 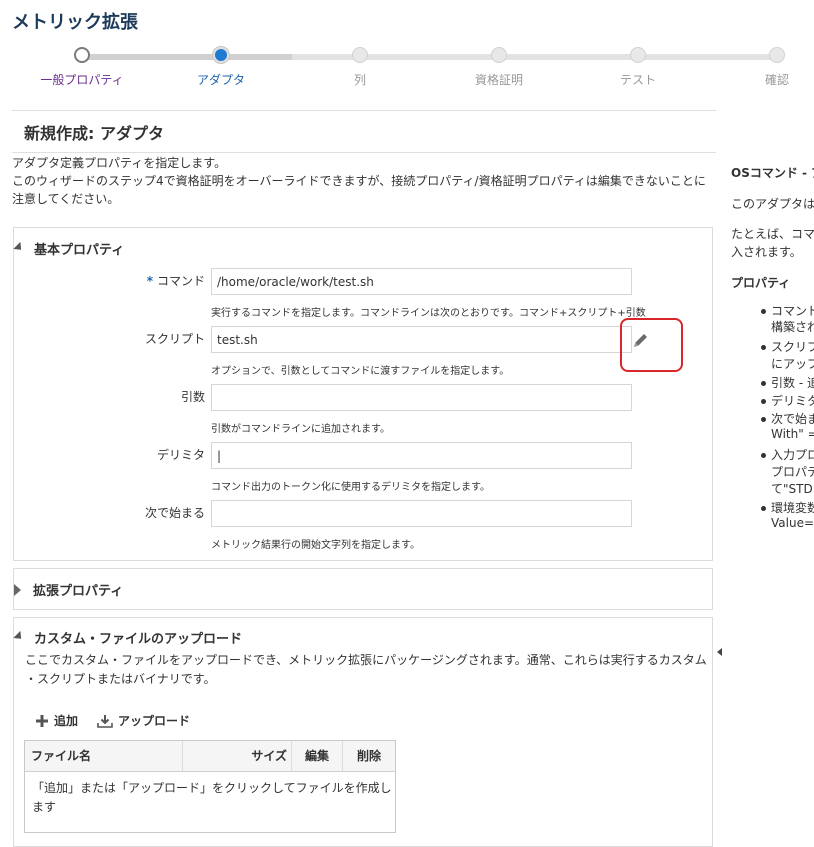 What do you see at coordinates (180, 455) in the screenshot?
I see `delimiter-label: デリミタ` at bounding box center [180, 455].